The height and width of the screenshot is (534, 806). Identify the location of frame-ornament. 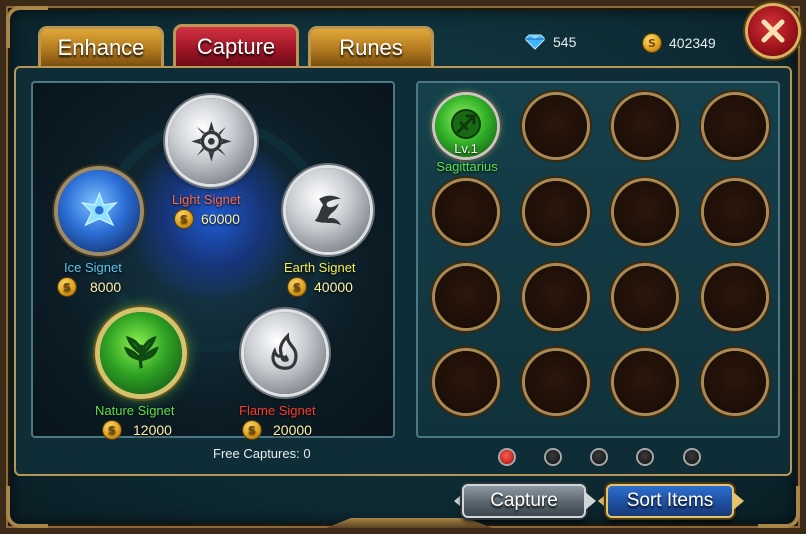
(409, 523).